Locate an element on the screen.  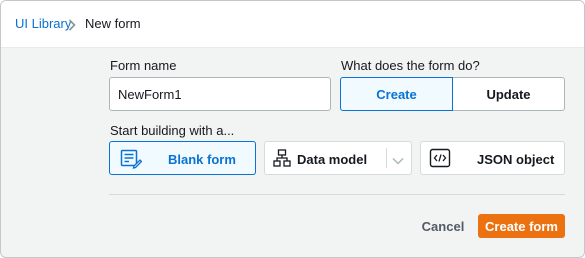
chevron-right-icon is located at coordinates (72, 27).